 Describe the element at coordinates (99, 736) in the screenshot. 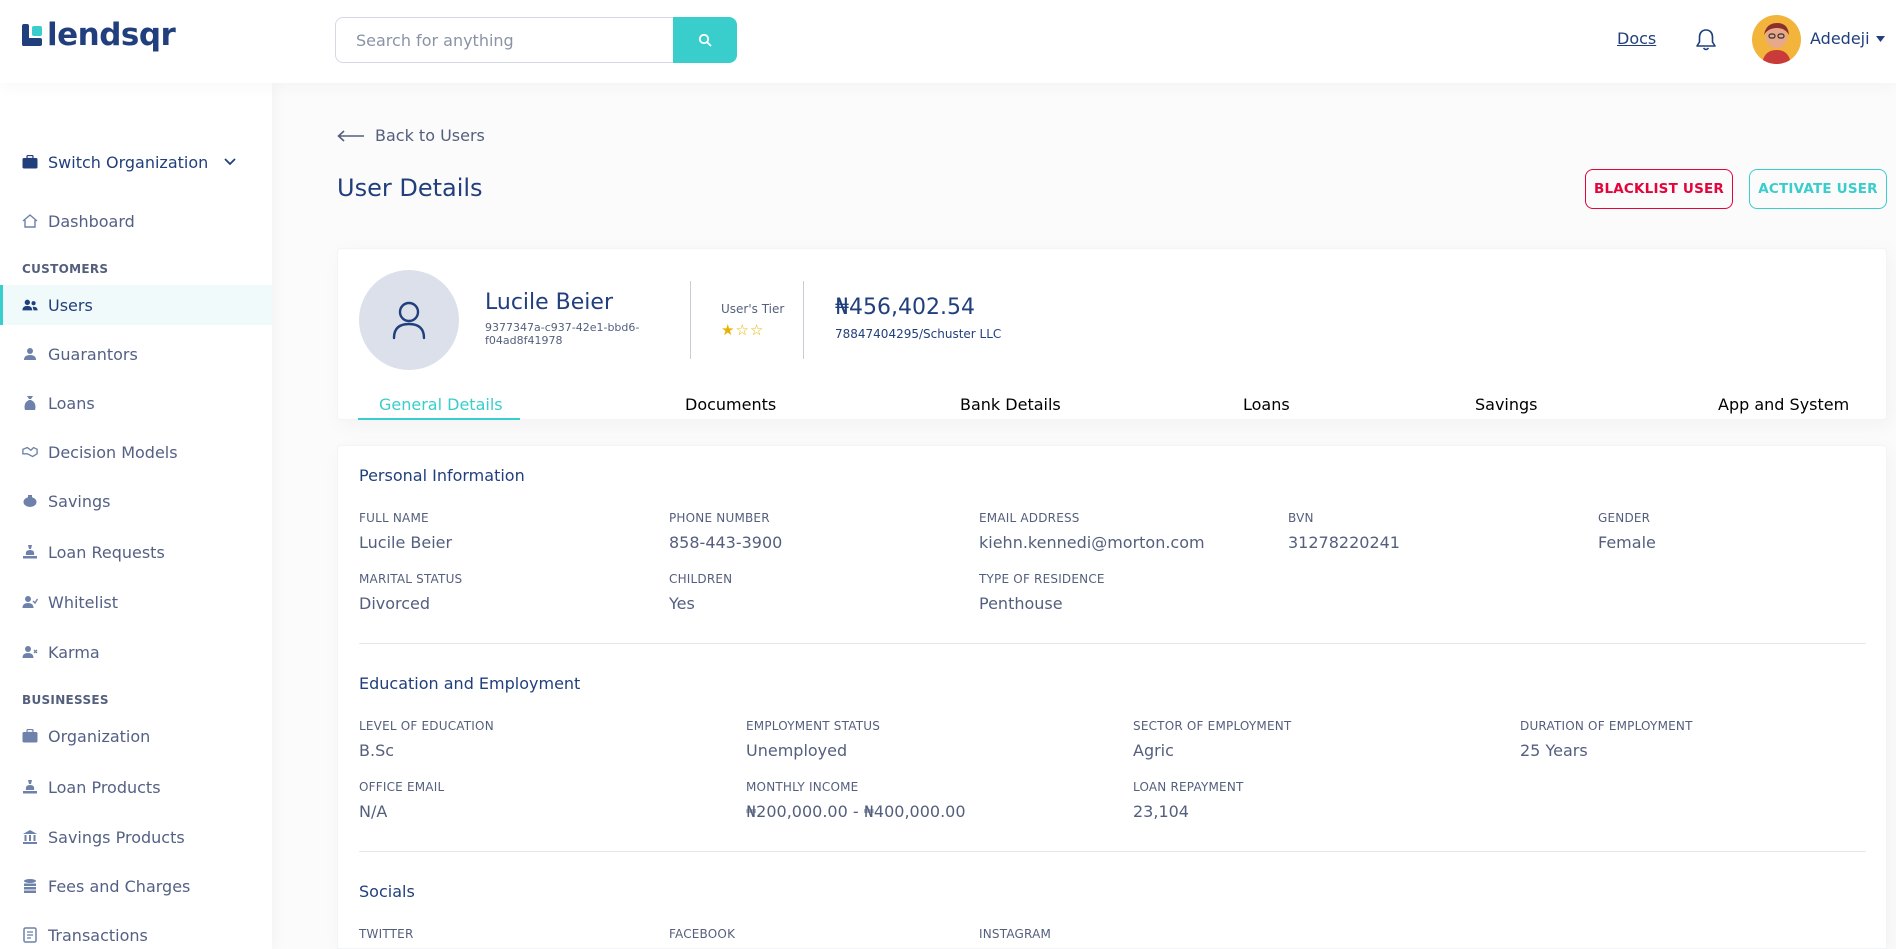

I see `sidebar-item-label: Organization` at that location.